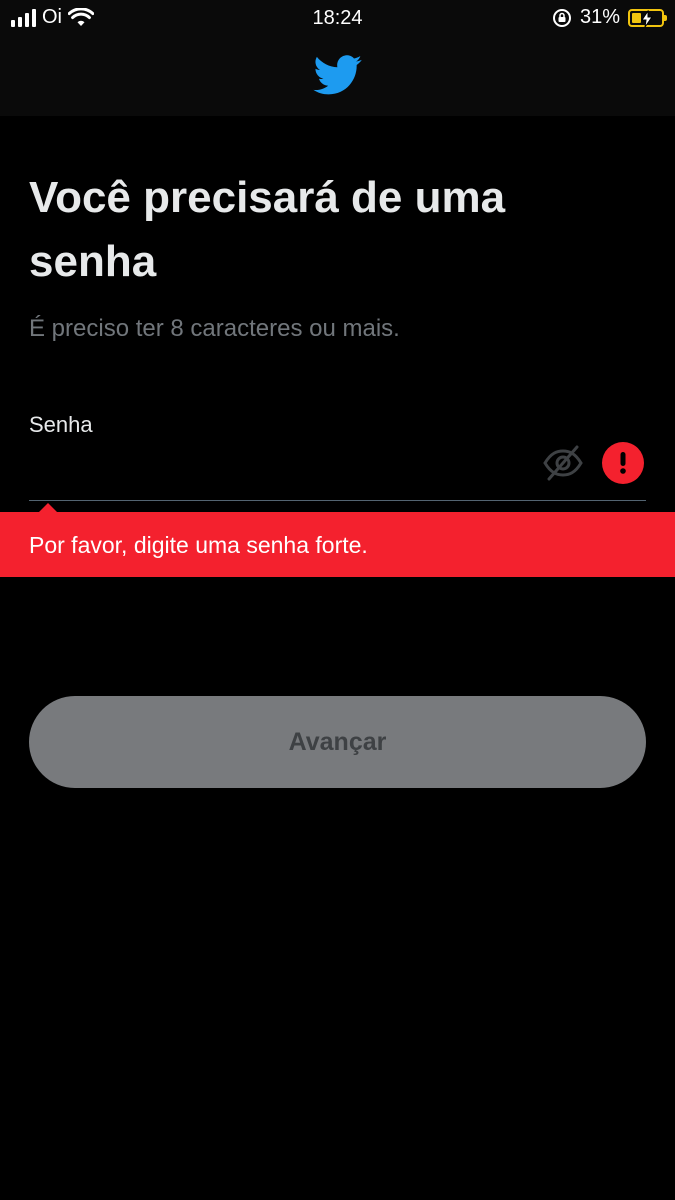 The height and width of the screenshot is (1200, 675). I want to click on twitter-bird-icon, so click(337, 75).